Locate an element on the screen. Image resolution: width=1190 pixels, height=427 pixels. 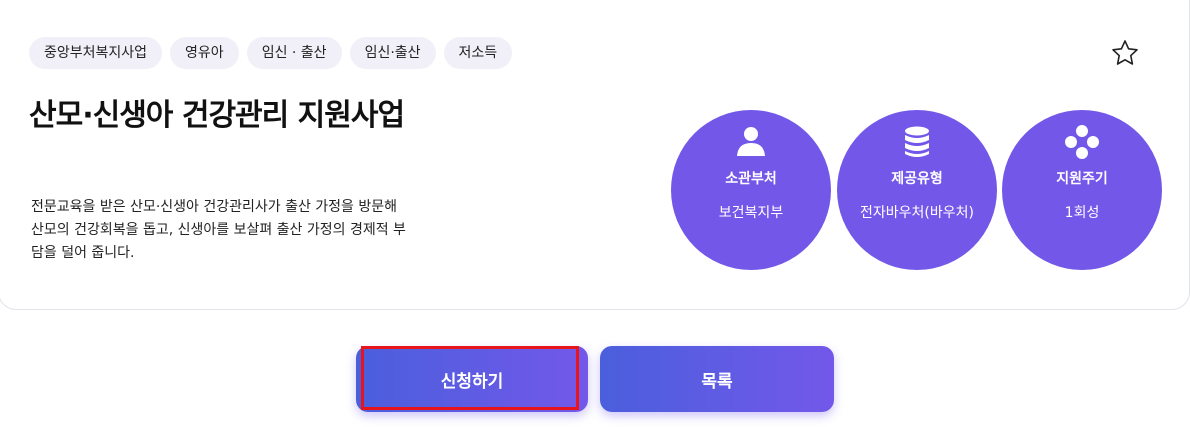
diamond-dots-icon is located at coordinates (1082, 142).